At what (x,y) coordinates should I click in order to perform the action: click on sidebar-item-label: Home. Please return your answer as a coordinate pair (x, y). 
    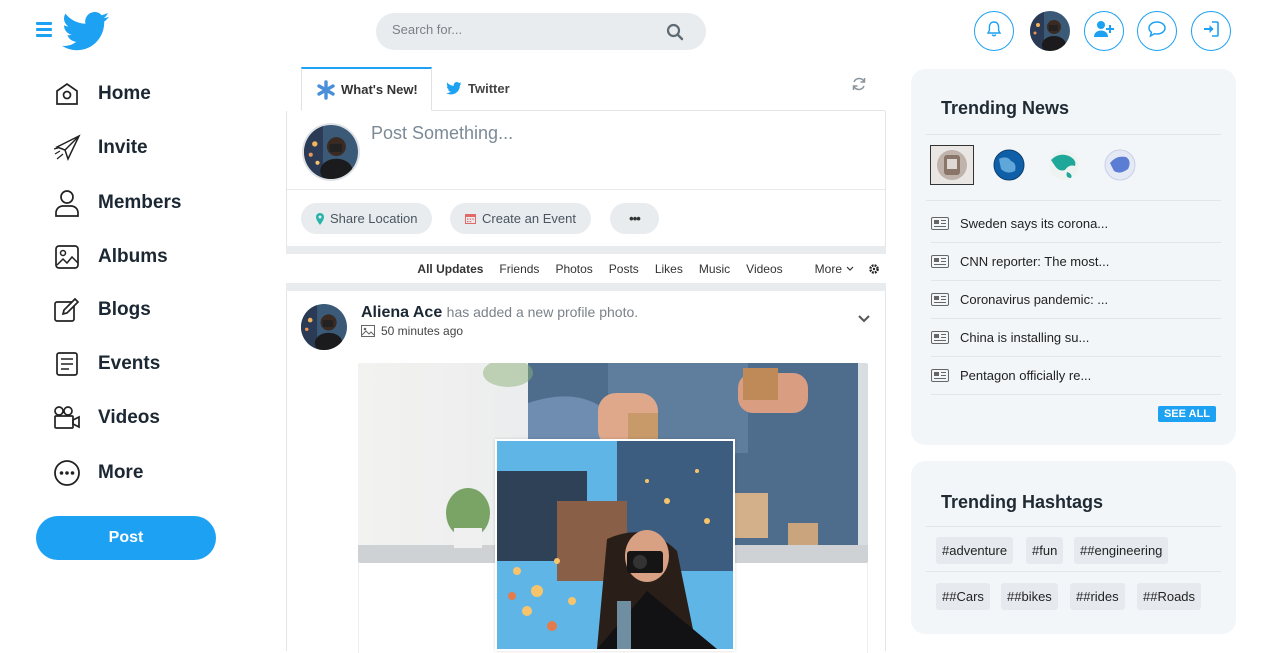
    Looking at the image, I should click on (124, 93).